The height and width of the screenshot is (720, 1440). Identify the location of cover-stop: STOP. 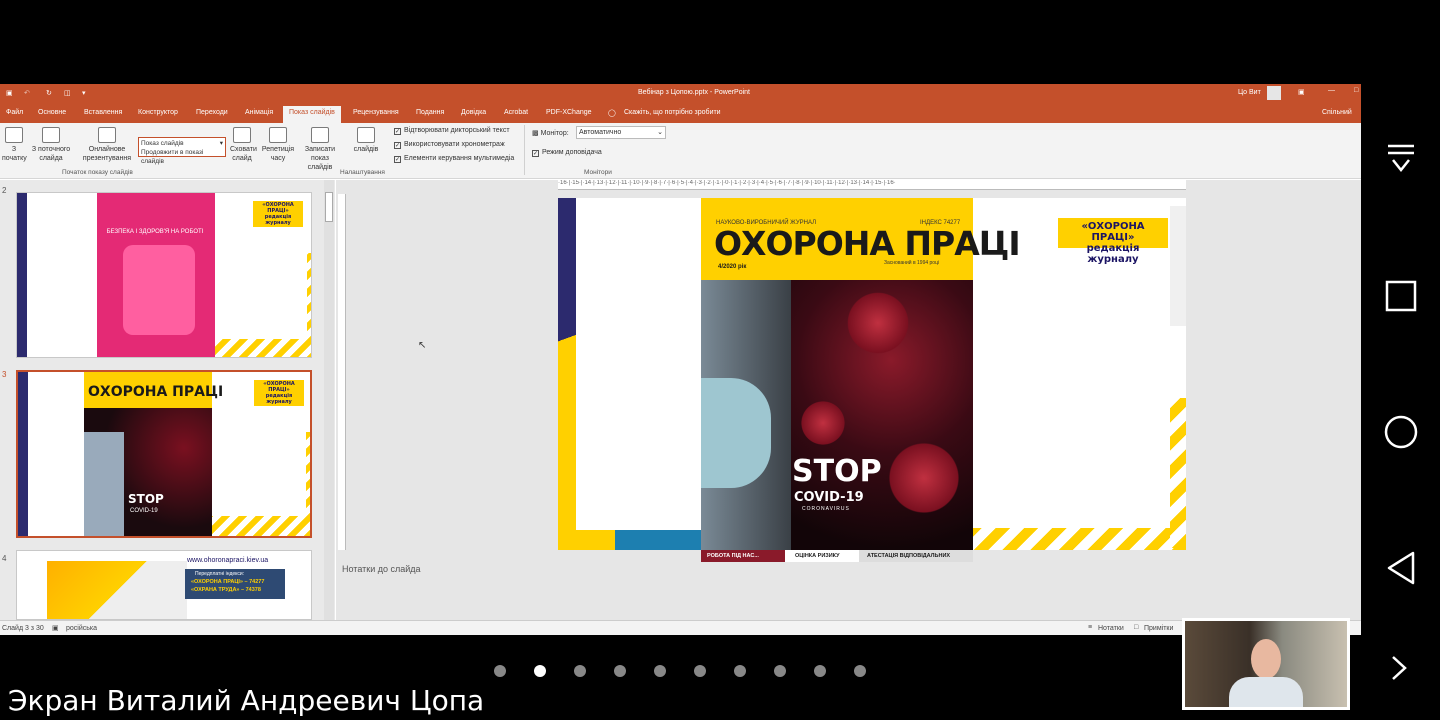
(837, 471).